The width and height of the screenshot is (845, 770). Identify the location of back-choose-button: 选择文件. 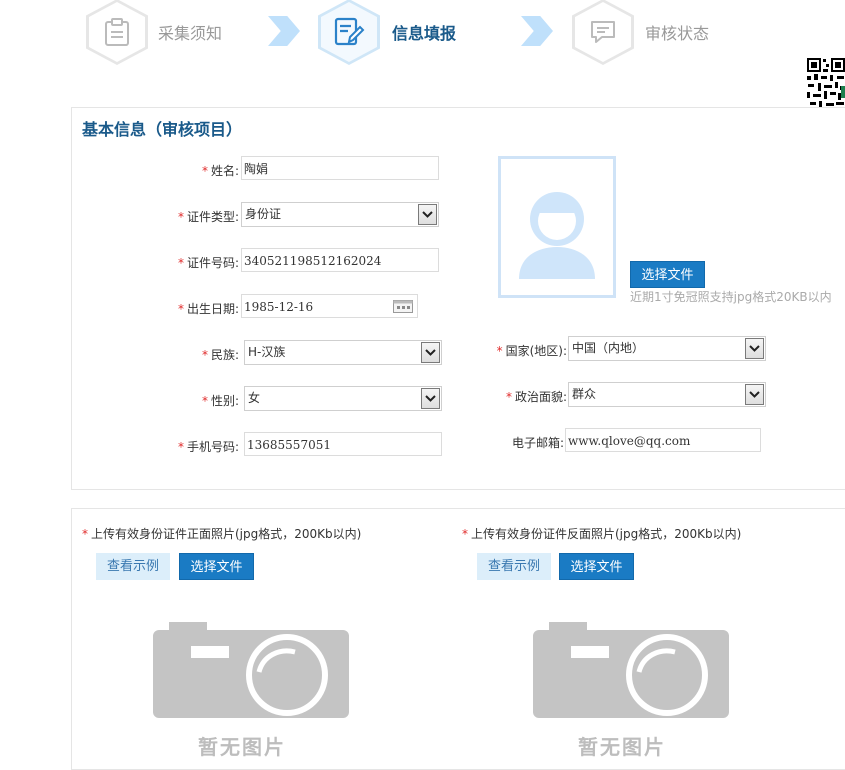
(596, 566).